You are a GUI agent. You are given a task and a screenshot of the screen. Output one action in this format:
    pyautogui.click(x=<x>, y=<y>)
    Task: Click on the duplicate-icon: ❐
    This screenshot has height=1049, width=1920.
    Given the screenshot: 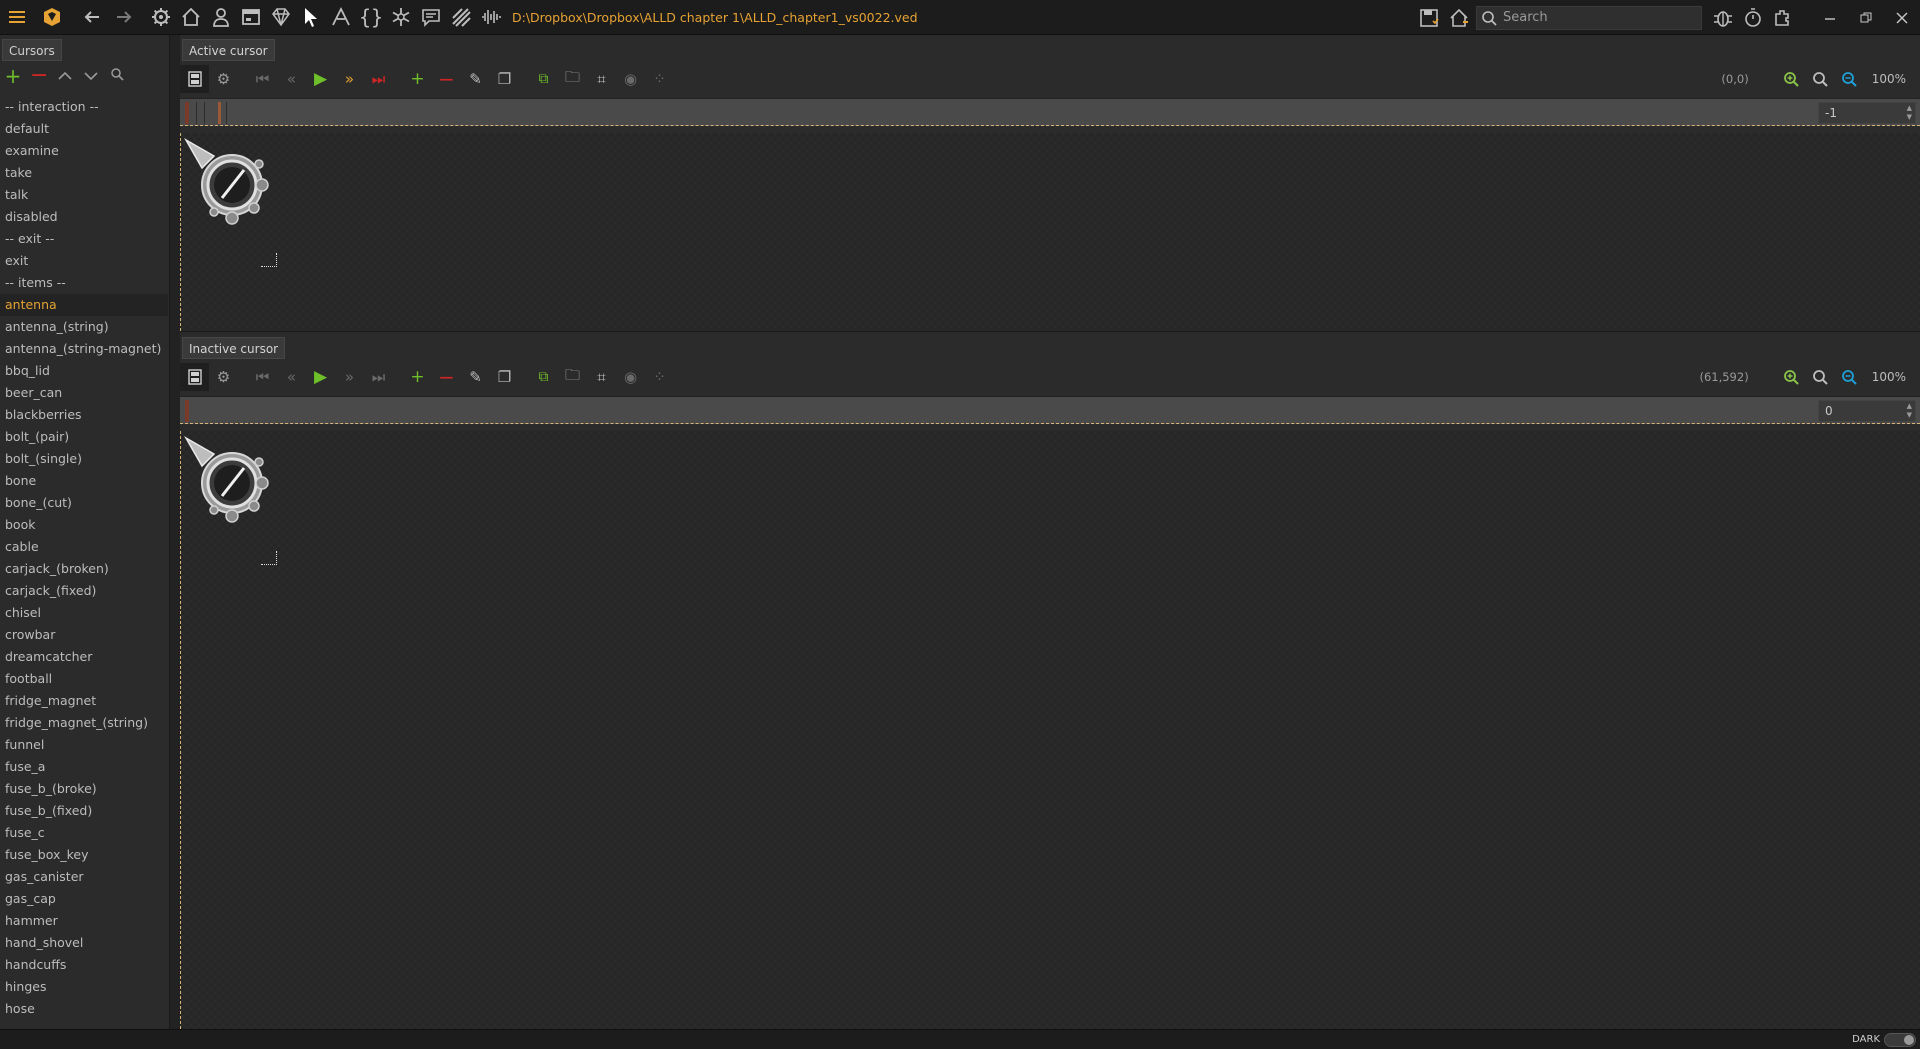 What is the action you would take?
    pyautogui.click(x=504, y=377)
    